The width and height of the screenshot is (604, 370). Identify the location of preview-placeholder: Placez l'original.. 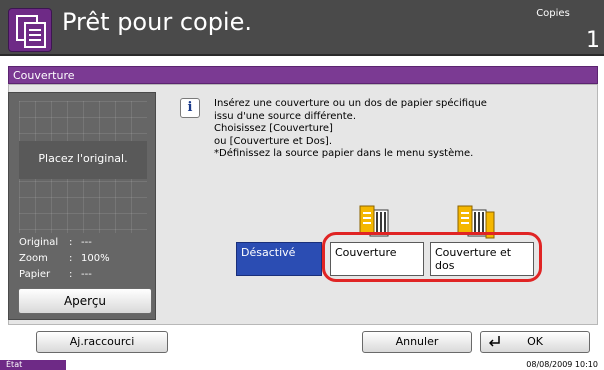
(83, 158).